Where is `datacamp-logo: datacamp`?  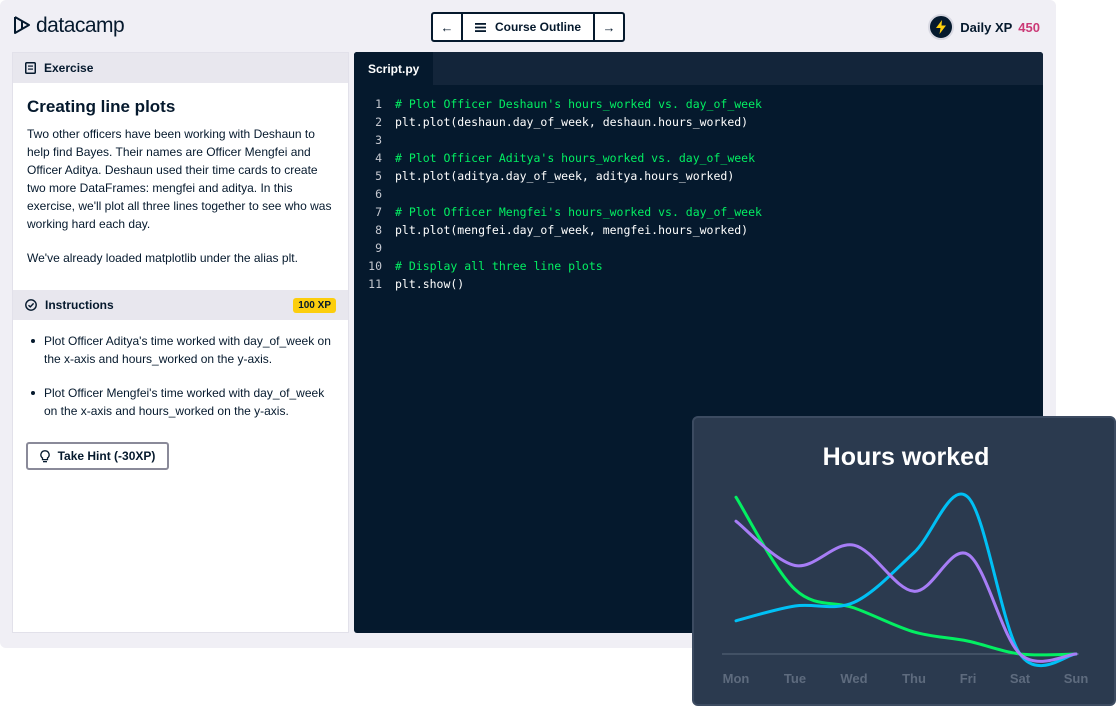
datacamp-logo: datacamp is located at coordinates (68, 26).